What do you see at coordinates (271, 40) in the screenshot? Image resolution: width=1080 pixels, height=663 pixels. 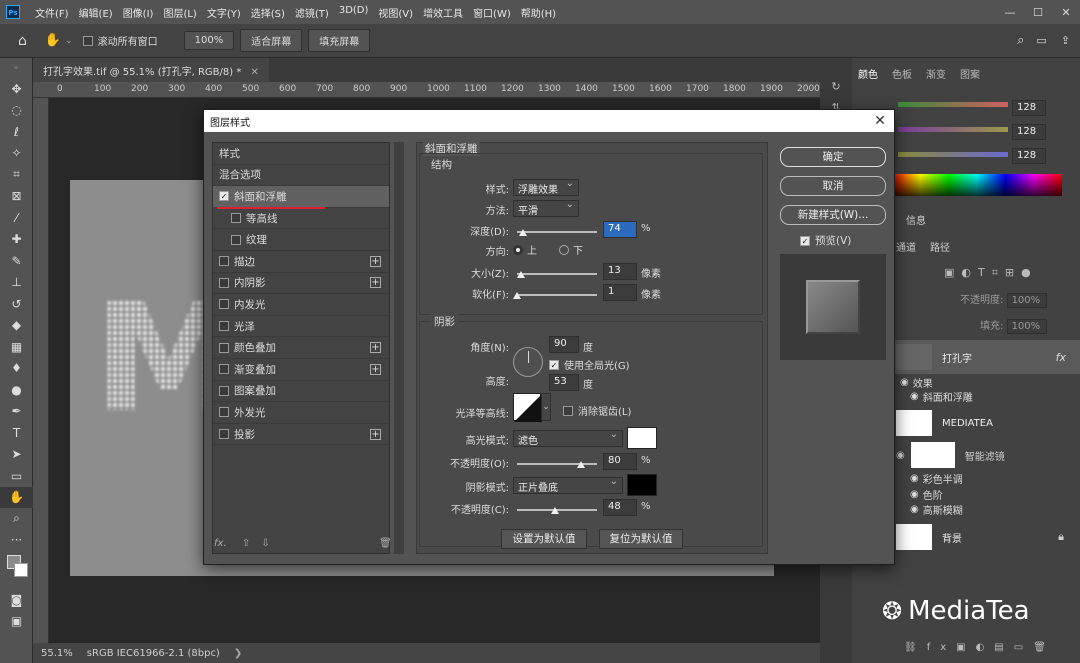 I see `fit-screen-button: 适合屏幕` at bounding box center [271, 40].